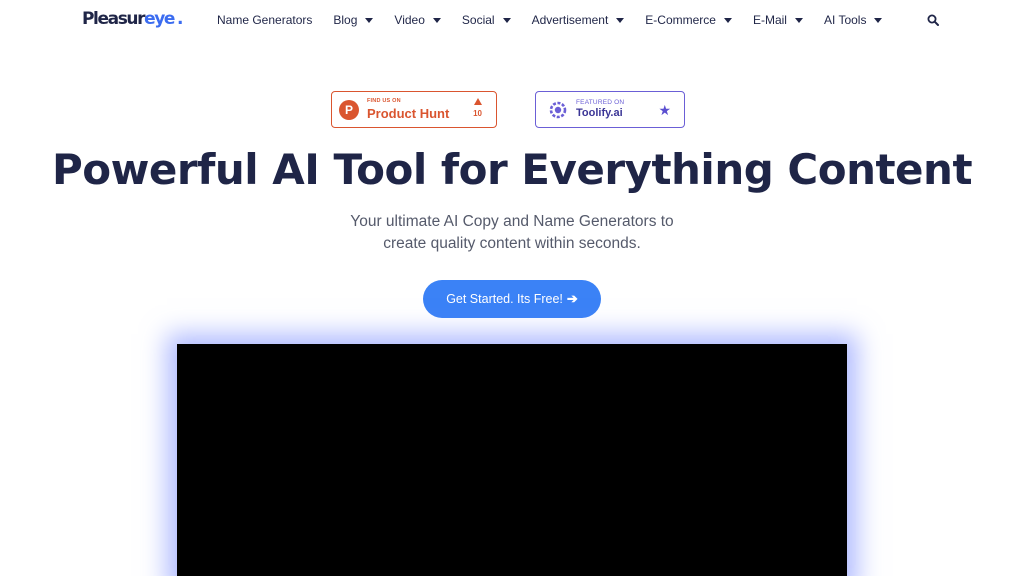 This screenshot has height=576, width=1024. Describe the element at coordinates (664, 110) in the screenshot. I see `star-icon: ★` at that location.